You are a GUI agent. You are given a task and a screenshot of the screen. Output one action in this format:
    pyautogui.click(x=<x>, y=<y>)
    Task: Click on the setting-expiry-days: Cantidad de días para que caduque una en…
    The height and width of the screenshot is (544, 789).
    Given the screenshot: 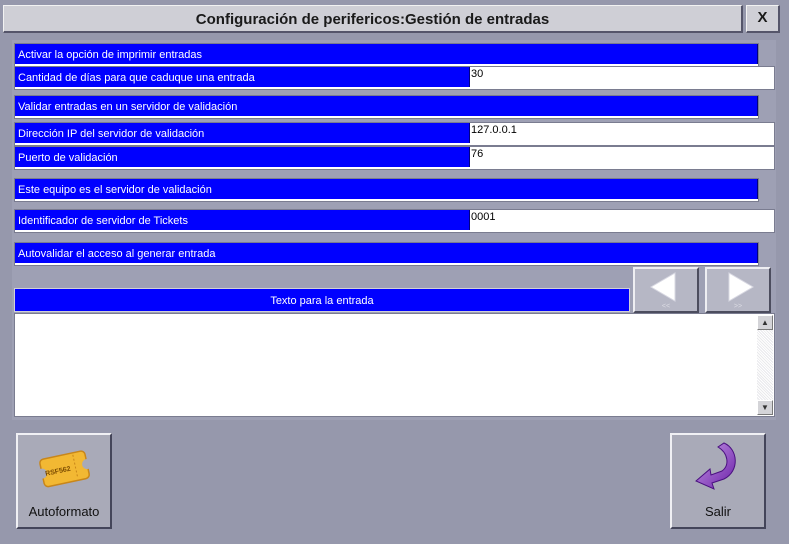 What is the action you would take?
    pyautogui.click(x=394, y=78)
    